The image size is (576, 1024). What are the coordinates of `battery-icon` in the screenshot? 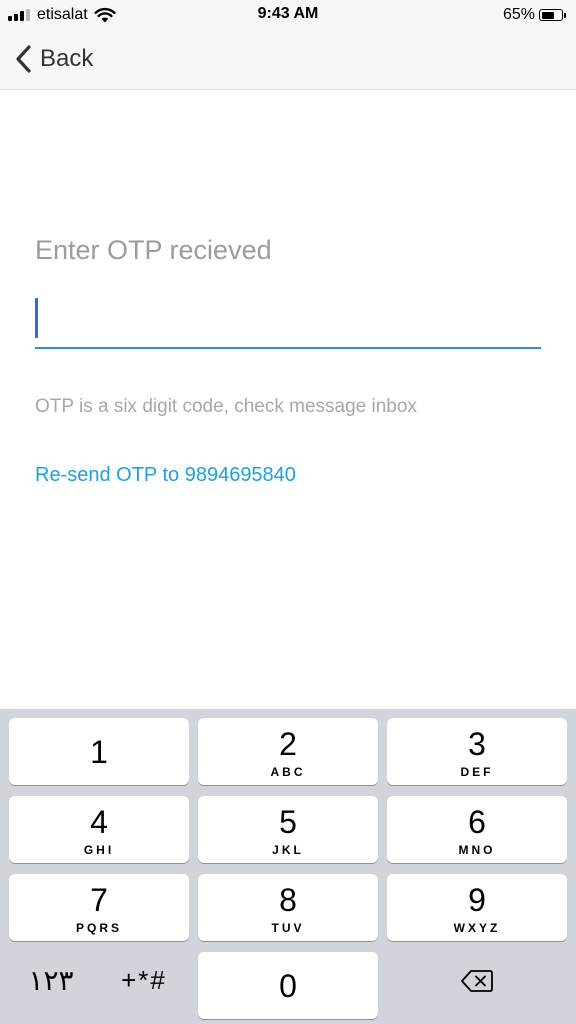 It's located at (551, 15).